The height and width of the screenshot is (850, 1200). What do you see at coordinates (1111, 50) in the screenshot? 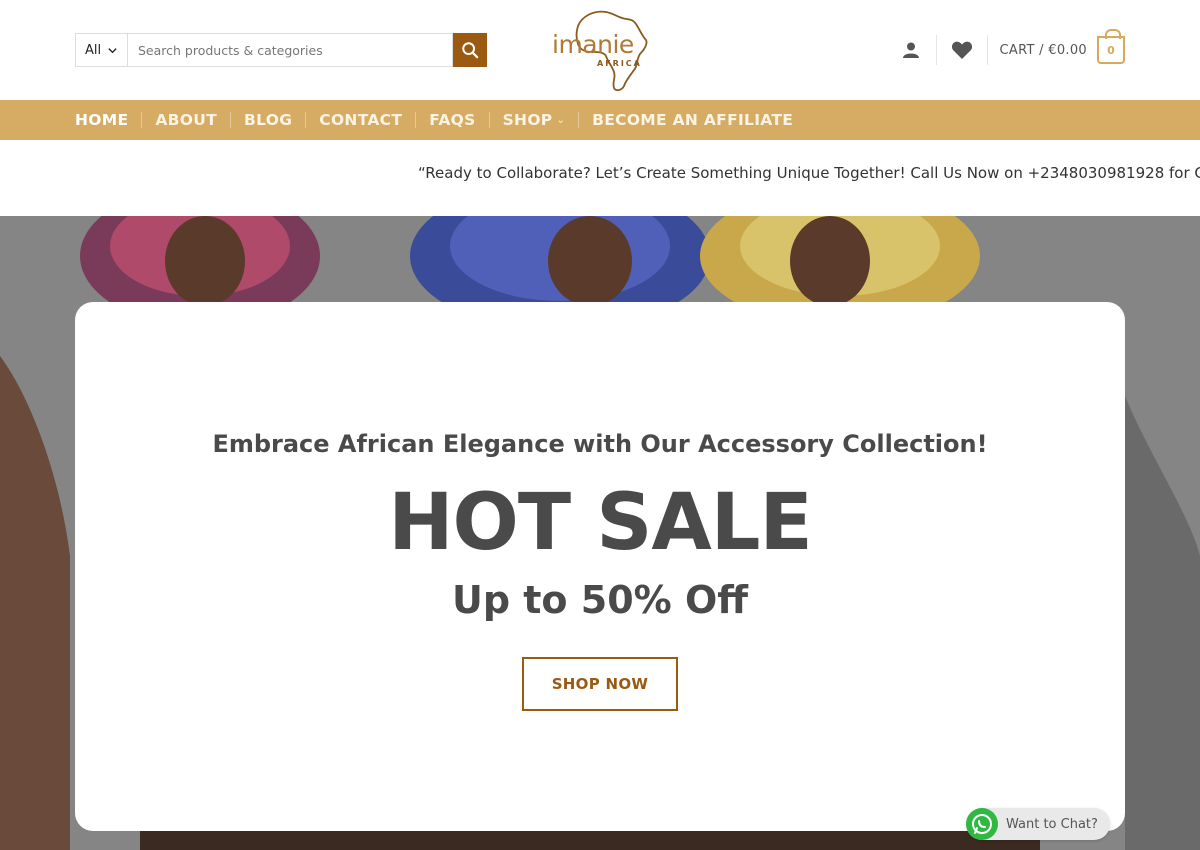
I see `cart-count-badge: 0` at bounding box center [1111, 50].